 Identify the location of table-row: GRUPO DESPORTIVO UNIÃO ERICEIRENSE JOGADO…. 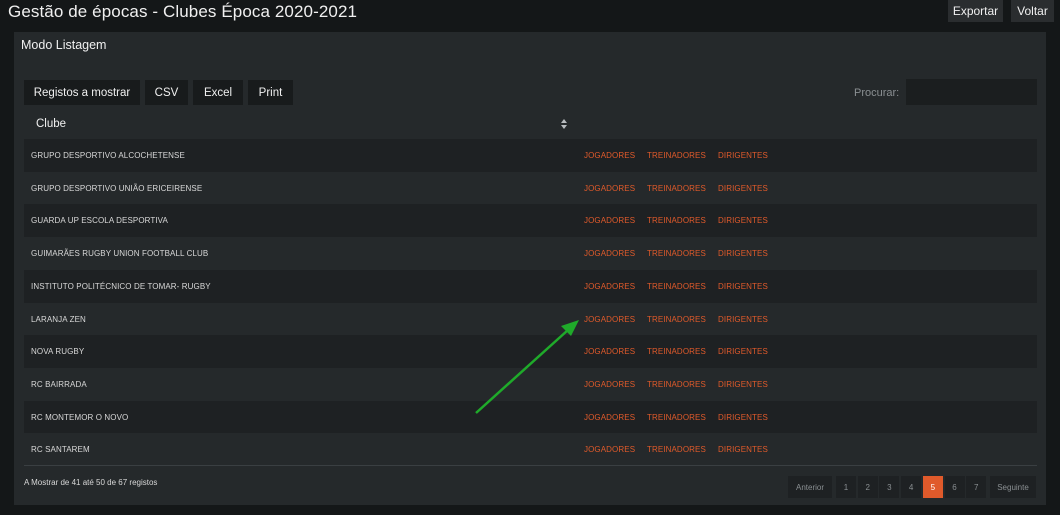
(530, 188).